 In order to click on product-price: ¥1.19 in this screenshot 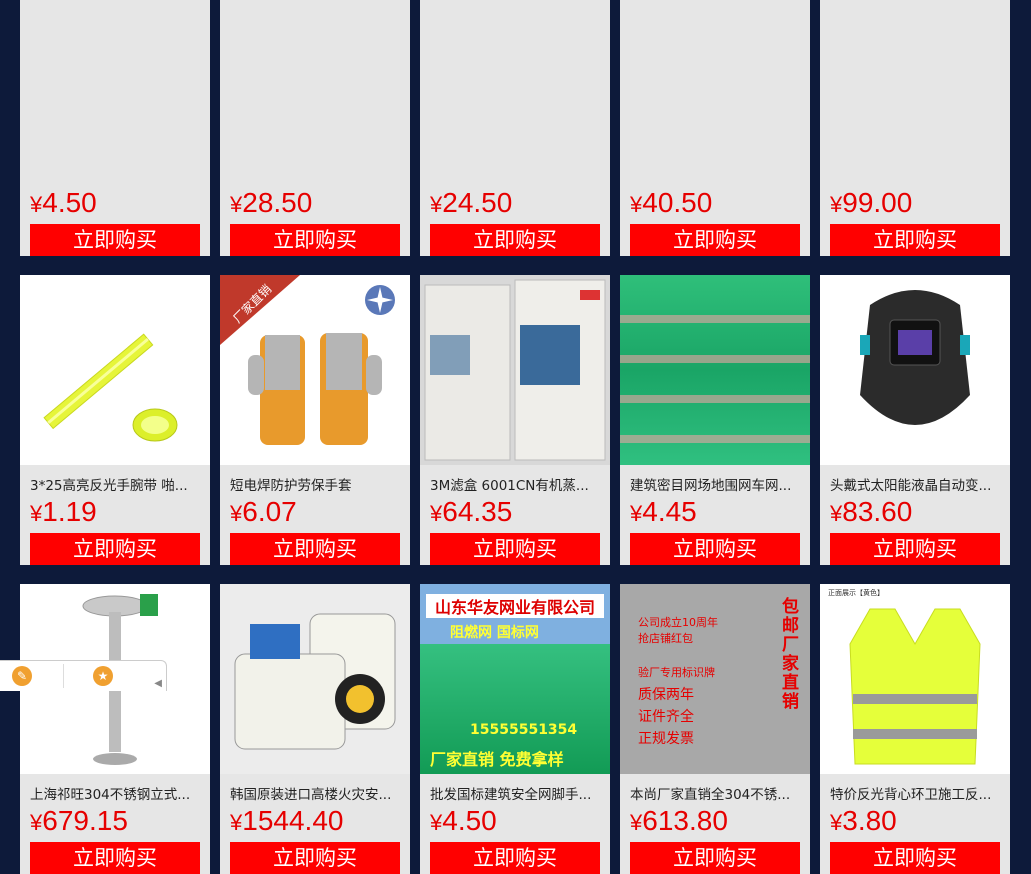, I will do `click(63, 511)`.